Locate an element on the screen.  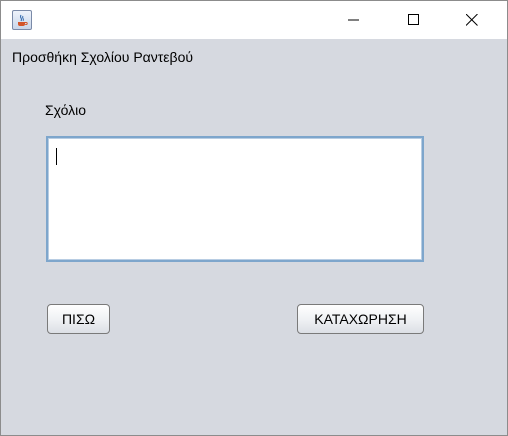
text-caret is located at coordinates (56, 156).